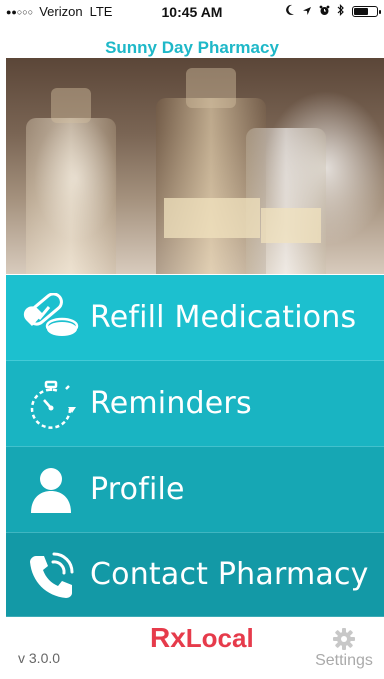  What do you see at coordinates (307, 12) in the screenshot?
I see `location-arrow-icon` at bounding box center [307, 12].